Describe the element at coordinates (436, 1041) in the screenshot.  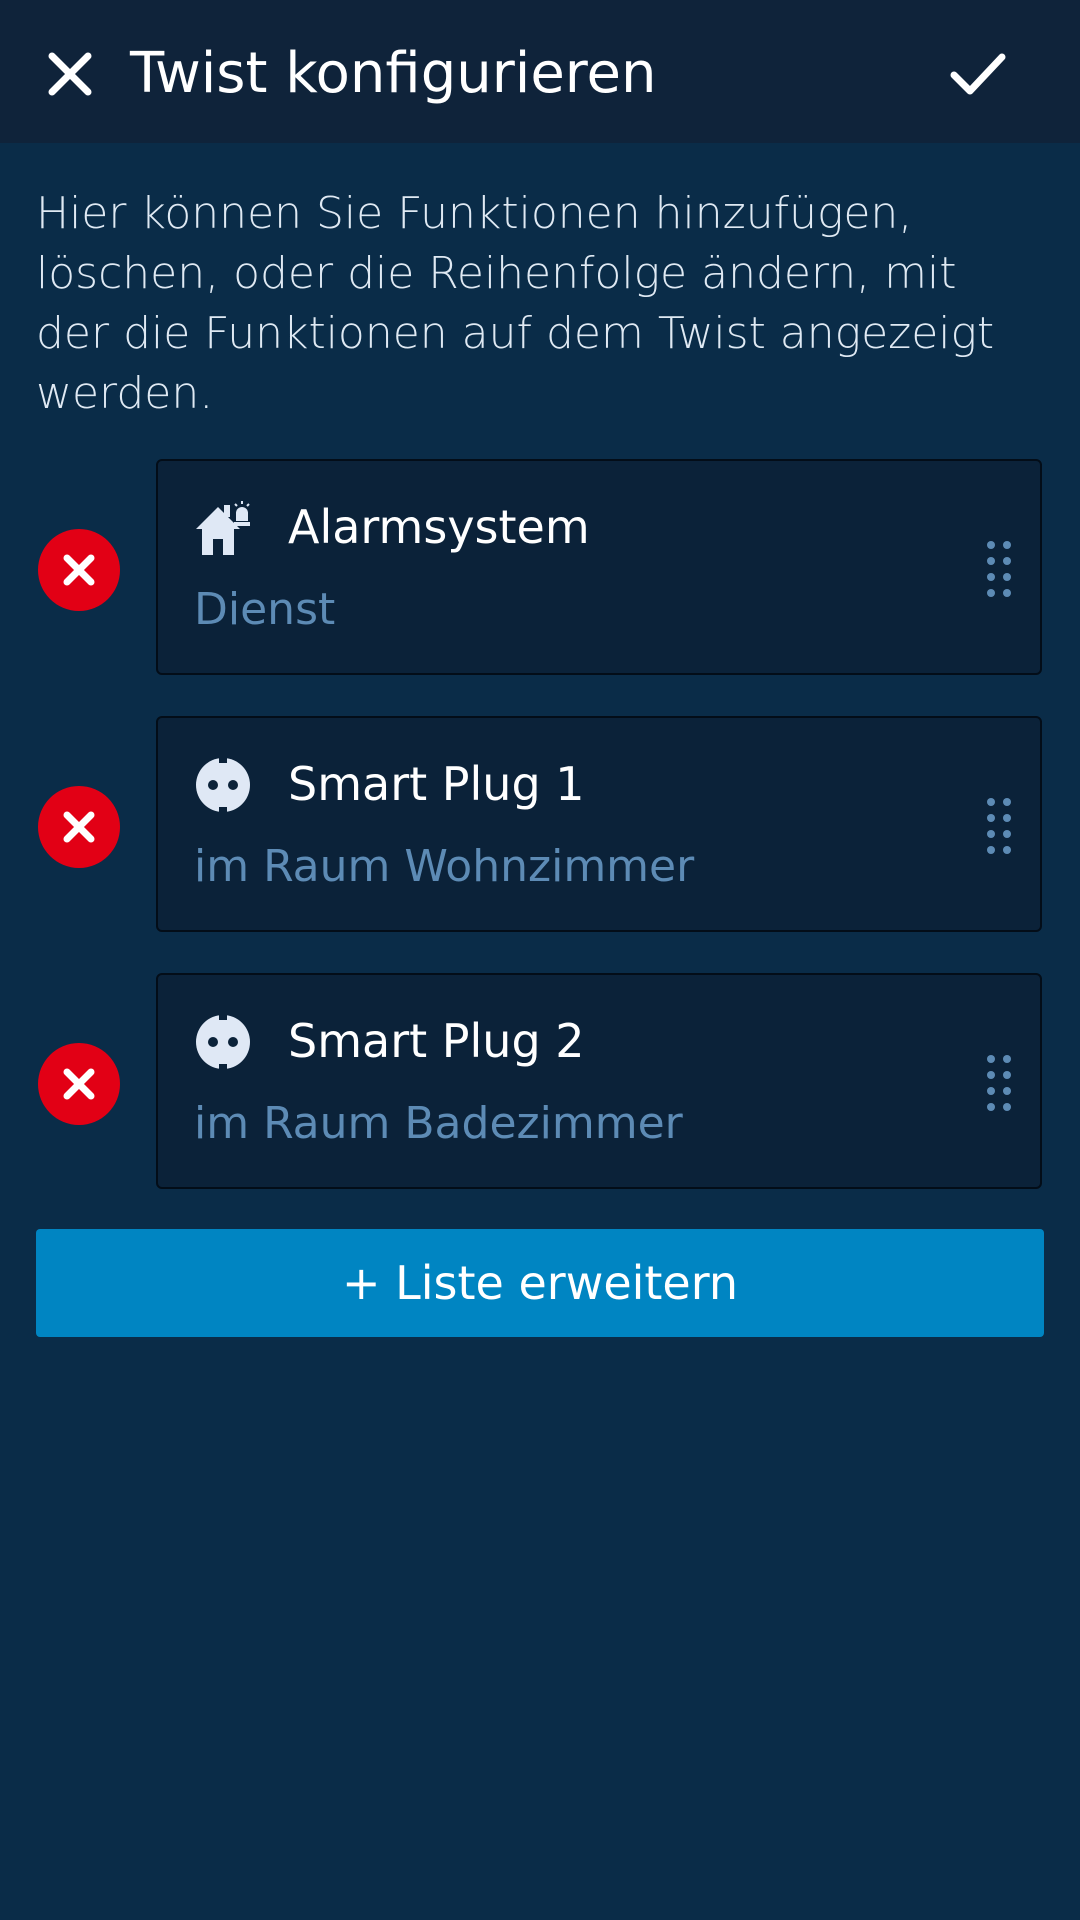
I see `item-name: Smart Plug 2` at that location.